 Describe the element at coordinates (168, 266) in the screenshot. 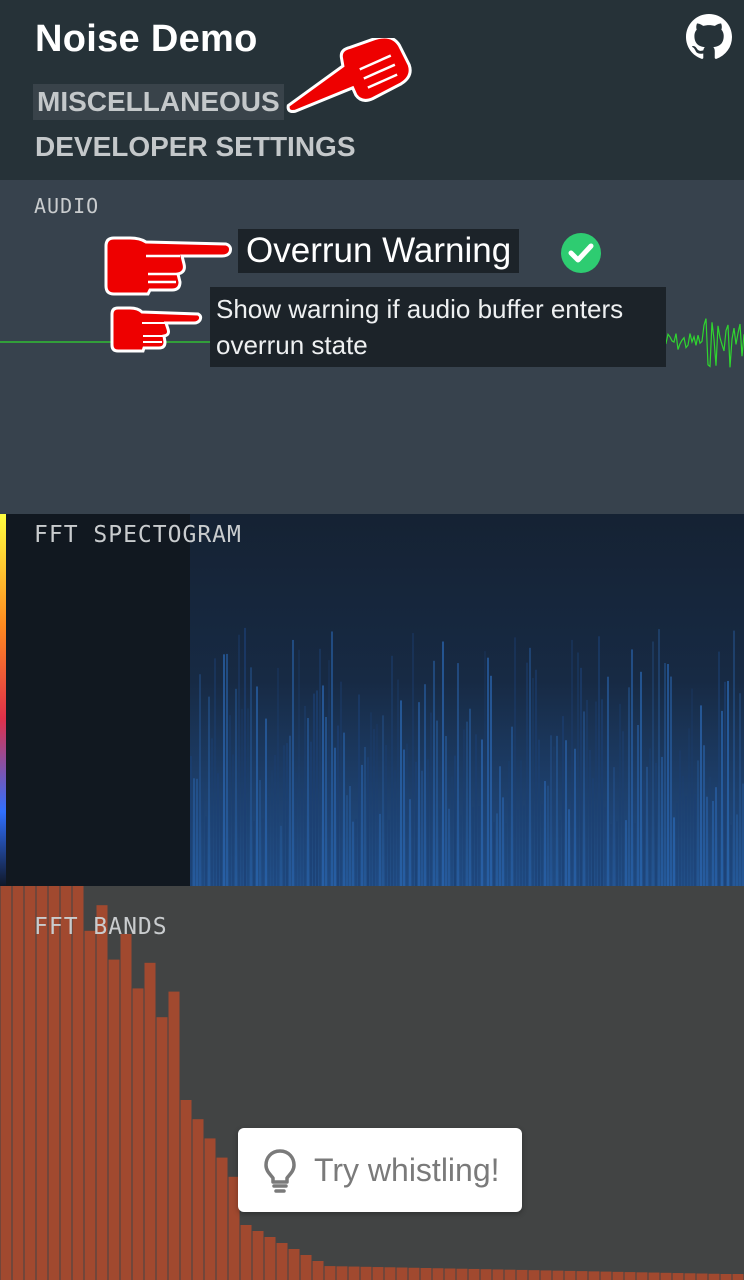

I see `pointing-hand-annotation` at that location.